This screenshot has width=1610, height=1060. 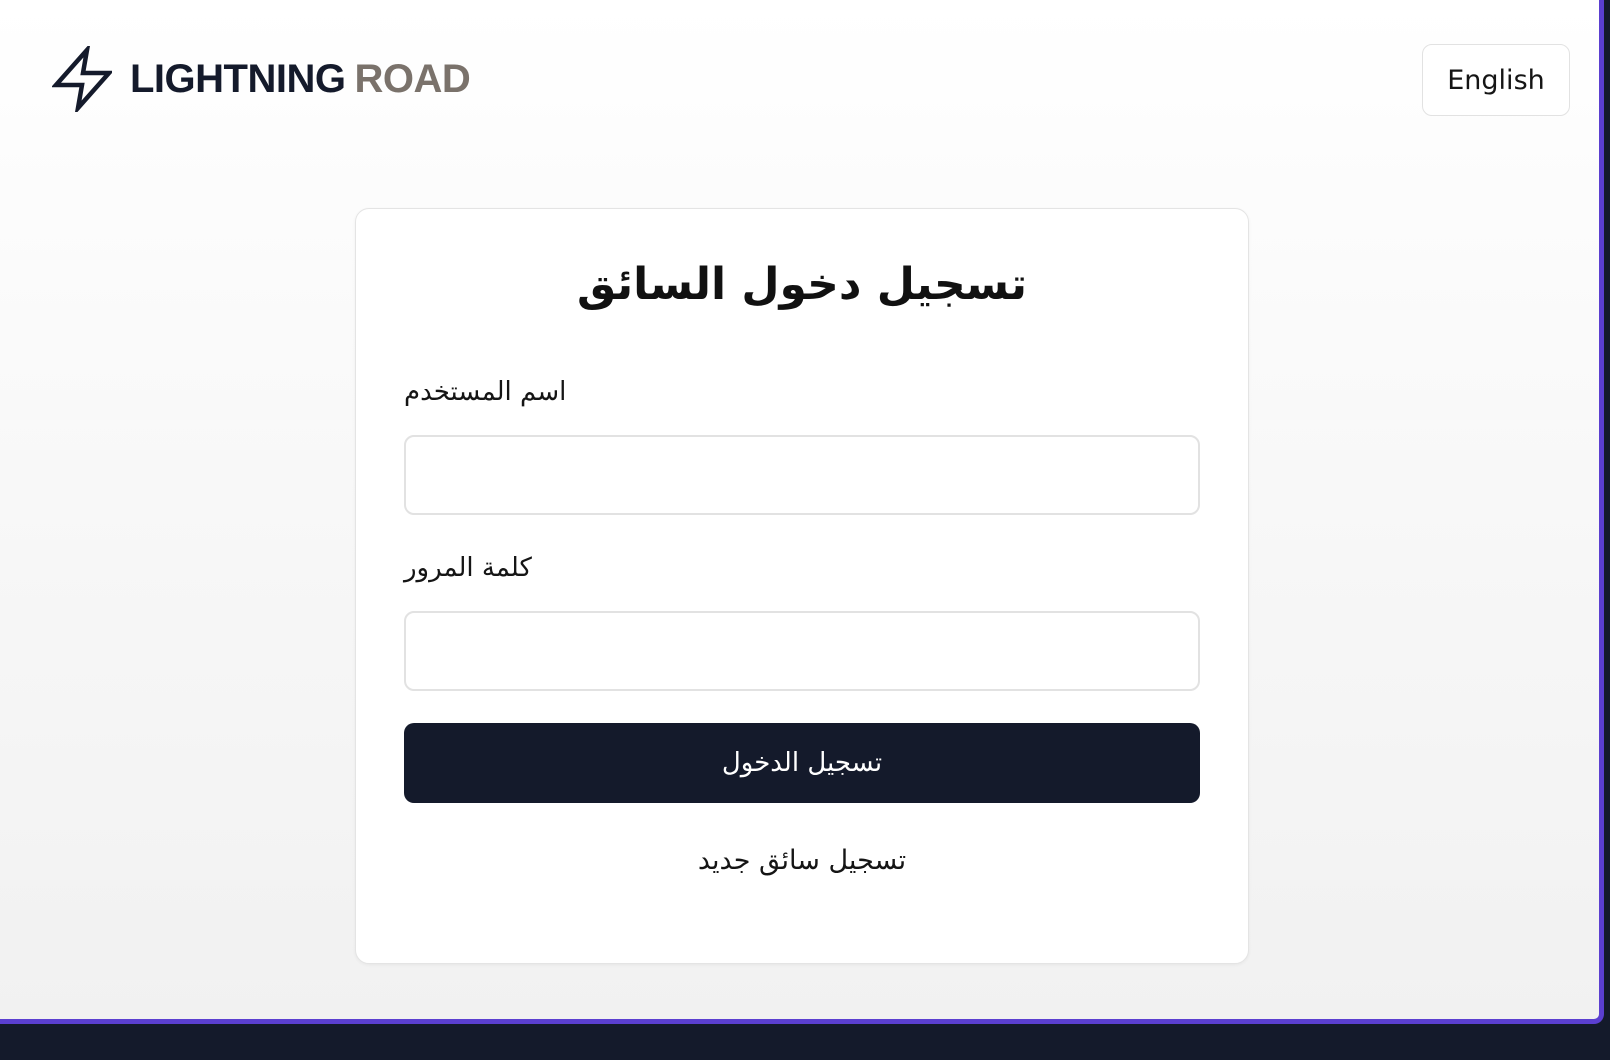 What do you see at coordinates (1496, 80) in the screenshot?
I see `language-toggle-button: English` at bounding box center [1496, 80].